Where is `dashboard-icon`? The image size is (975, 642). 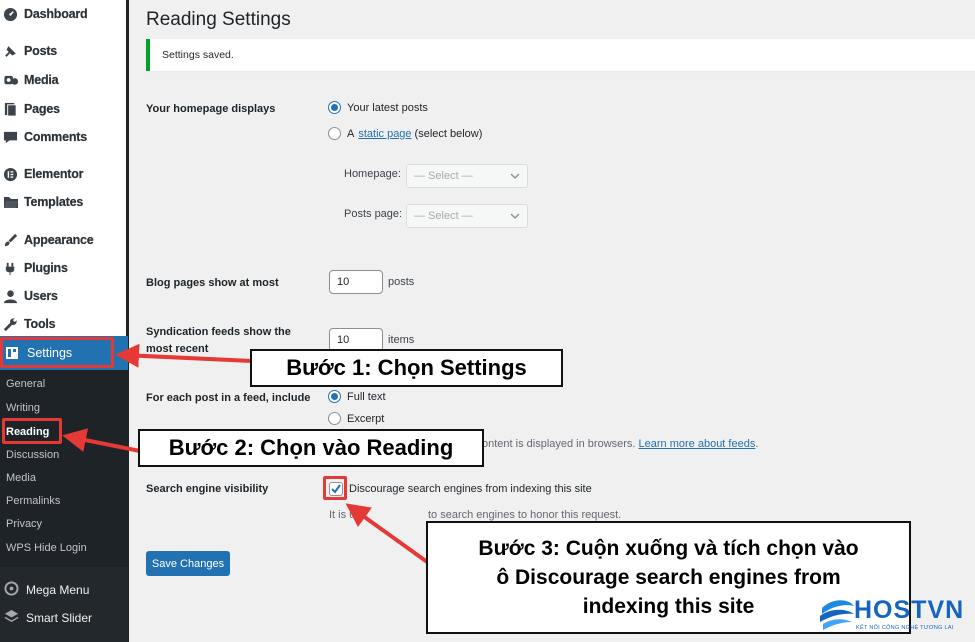 dashboard-icon is located at coordinates (10, 14).